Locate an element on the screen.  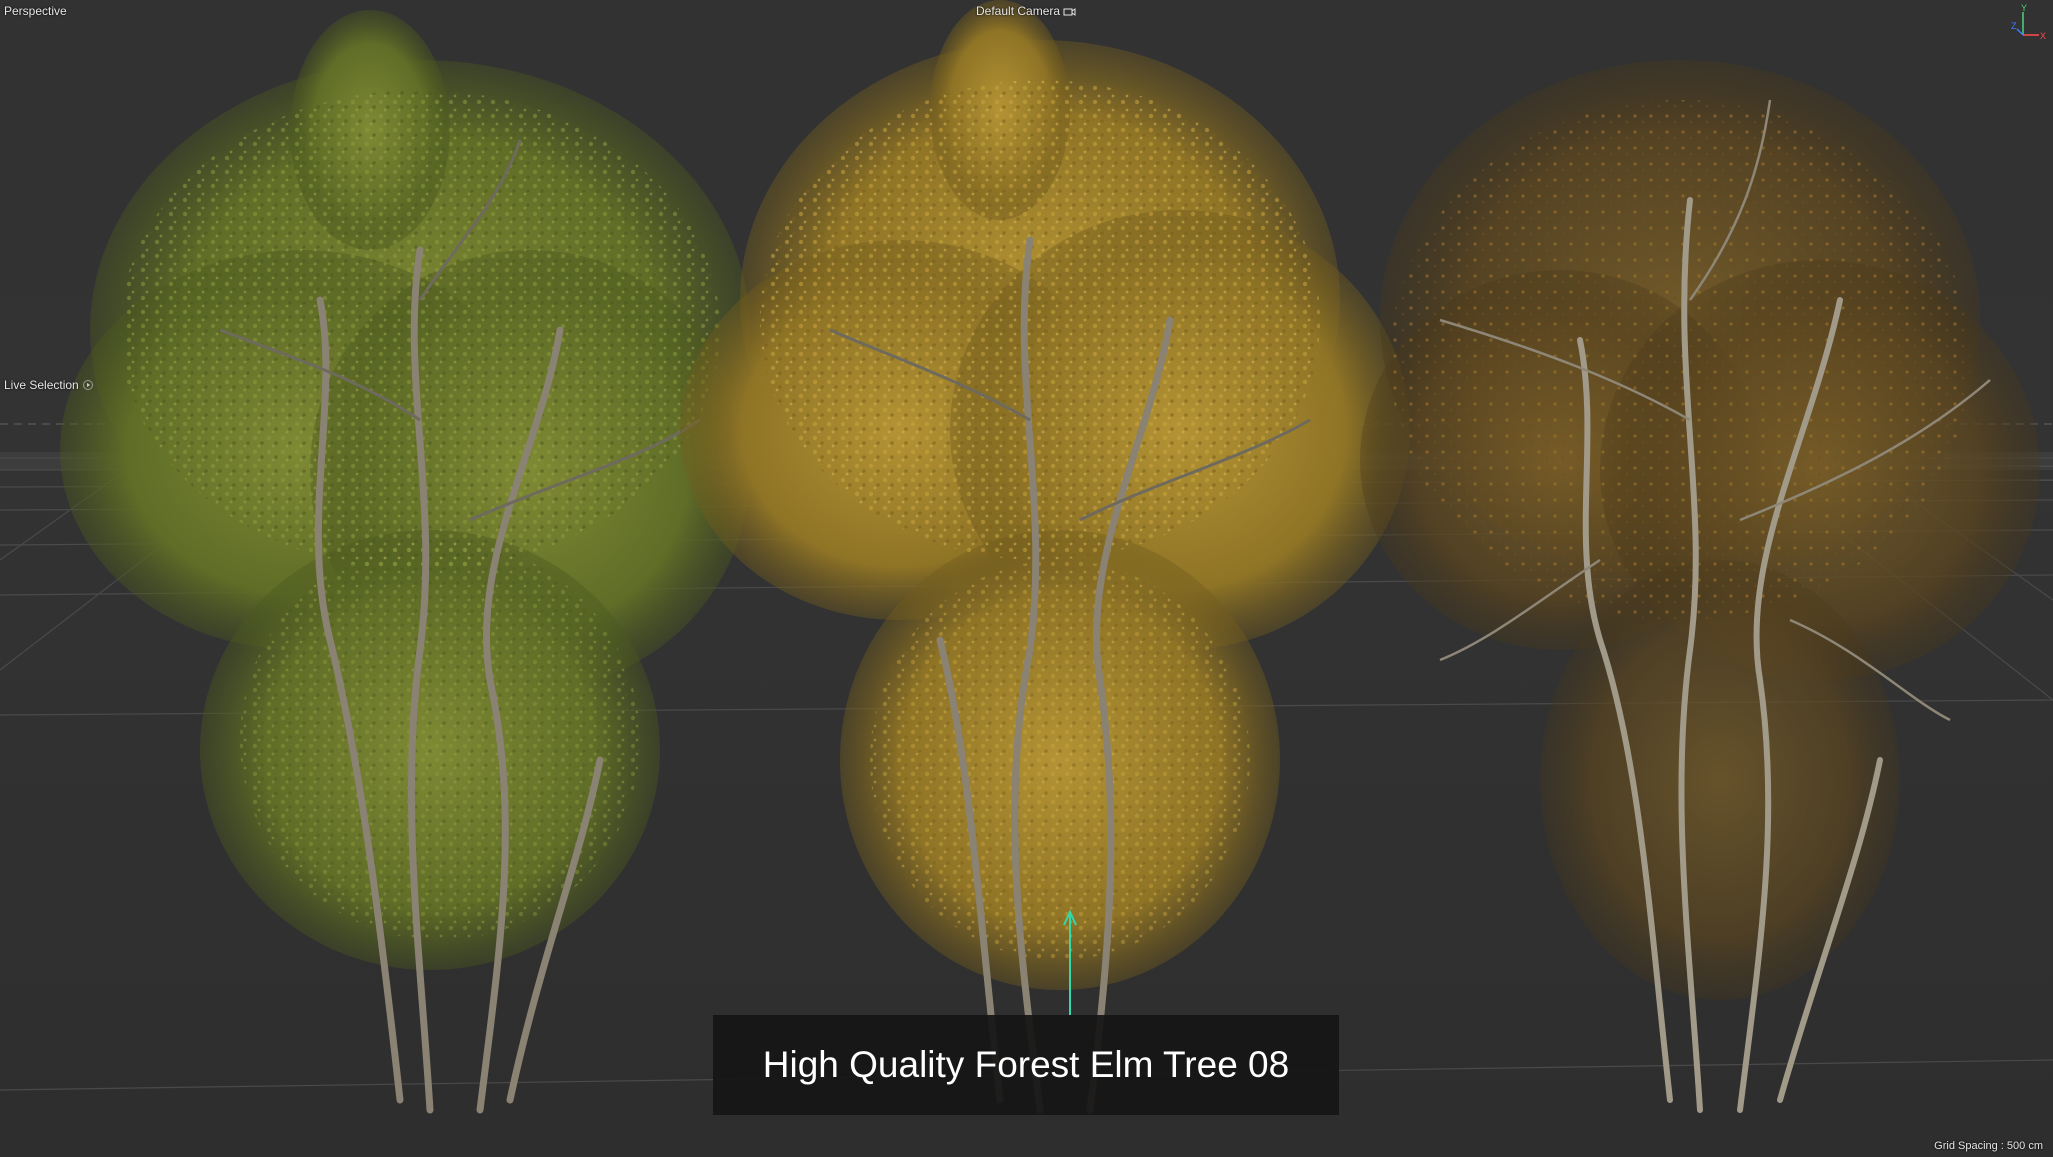
y-axis-label: Y is located at coordinates (2024, 8).